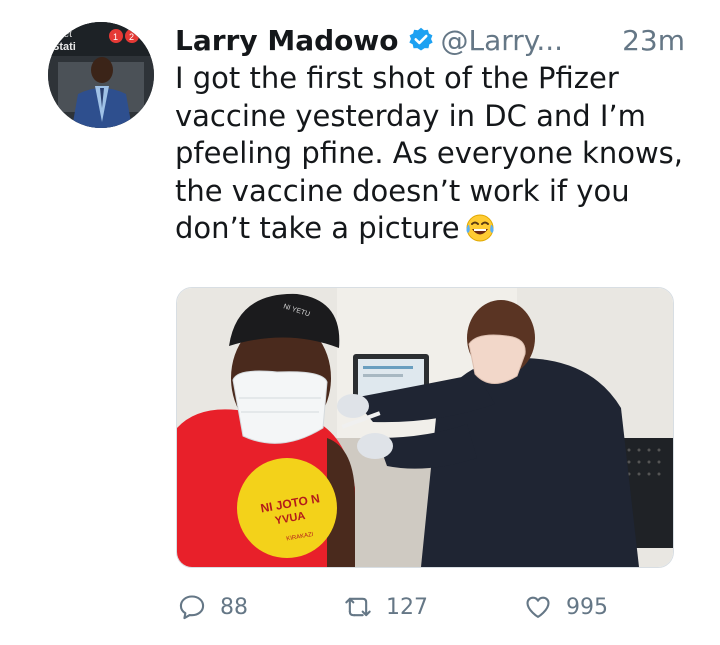 The height and width of the screenshot is (645, 720). Describe the element at coordinates (480, 228) in the screenshot. I see `face-with-tears-of-joy-icon` at that location.